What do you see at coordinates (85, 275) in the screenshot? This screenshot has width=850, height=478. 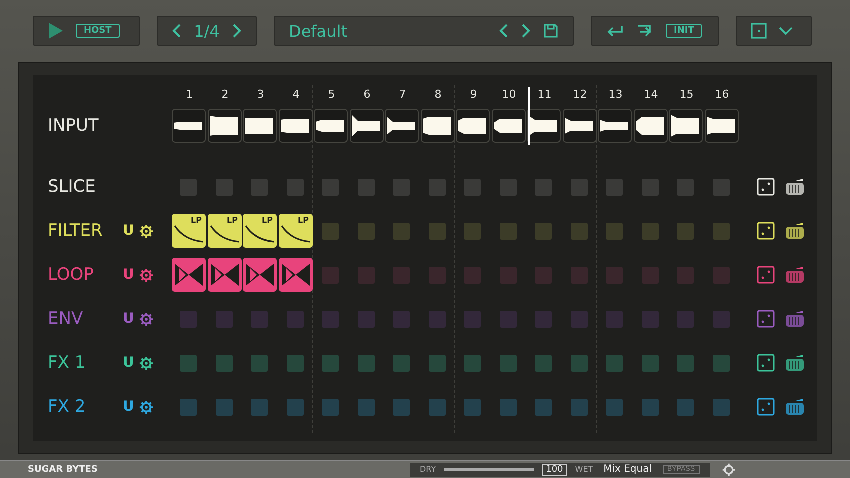 I see `lane-name: LOOP` at bounding box center [85, 275].